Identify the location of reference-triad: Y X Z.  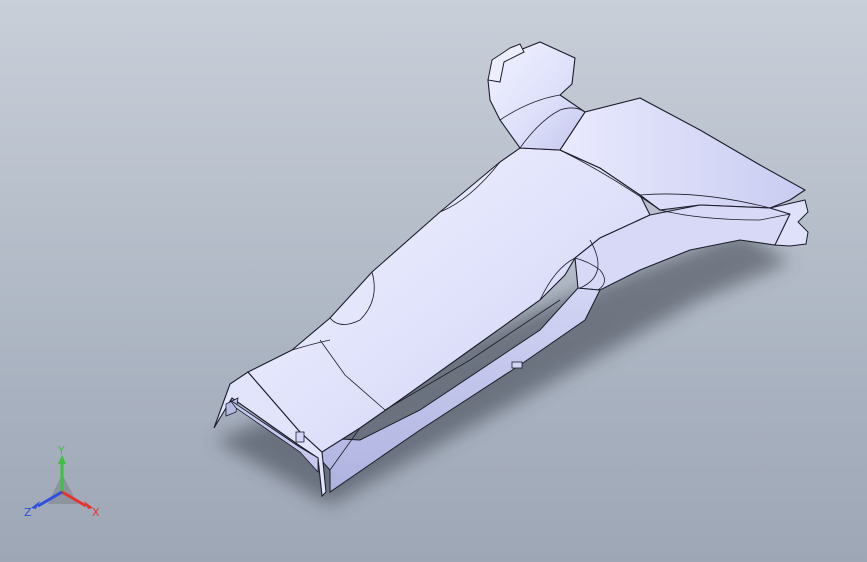
(65, 486).